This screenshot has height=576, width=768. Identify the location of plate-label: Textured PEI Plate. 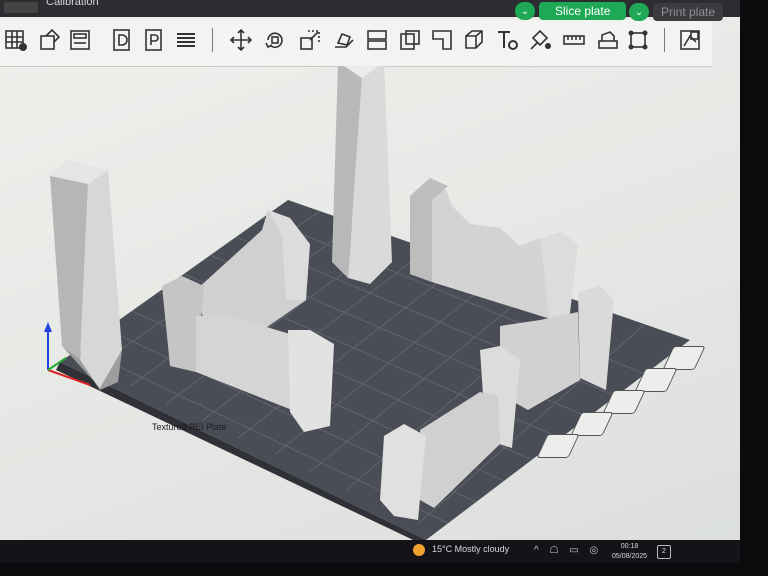
(189, 427).